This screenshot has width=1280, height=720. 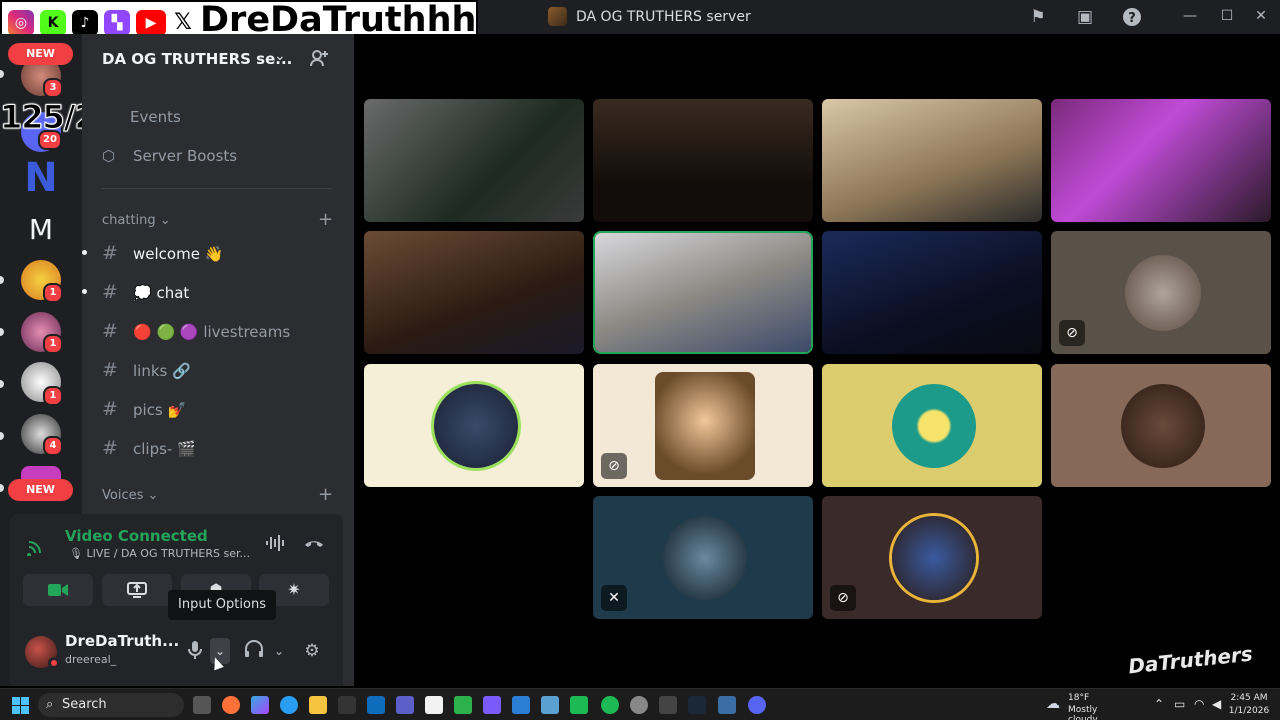 I want to click on teams-icon, so click(x=405, y=705).